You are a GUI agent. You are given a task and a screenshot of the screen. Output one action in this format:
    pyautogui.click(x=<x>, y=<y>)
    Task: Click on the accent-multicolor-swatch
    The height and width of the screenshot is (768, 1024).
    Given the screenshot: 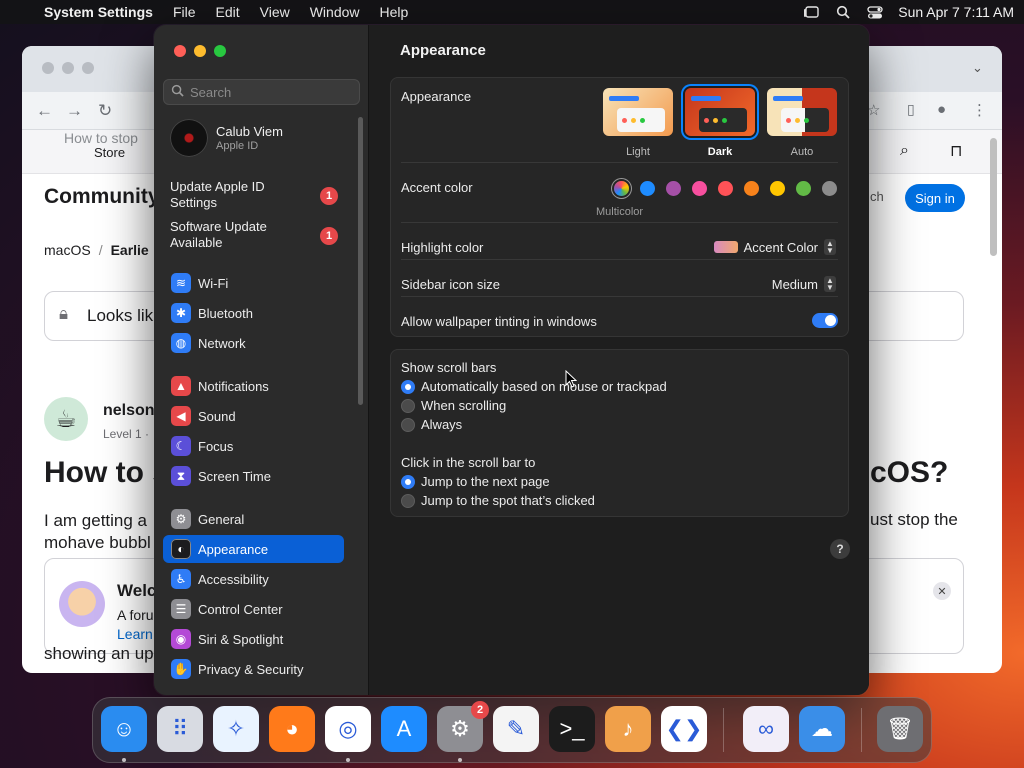 What is the action you would take?
    pyautogui.click(x=621, y=188)
    